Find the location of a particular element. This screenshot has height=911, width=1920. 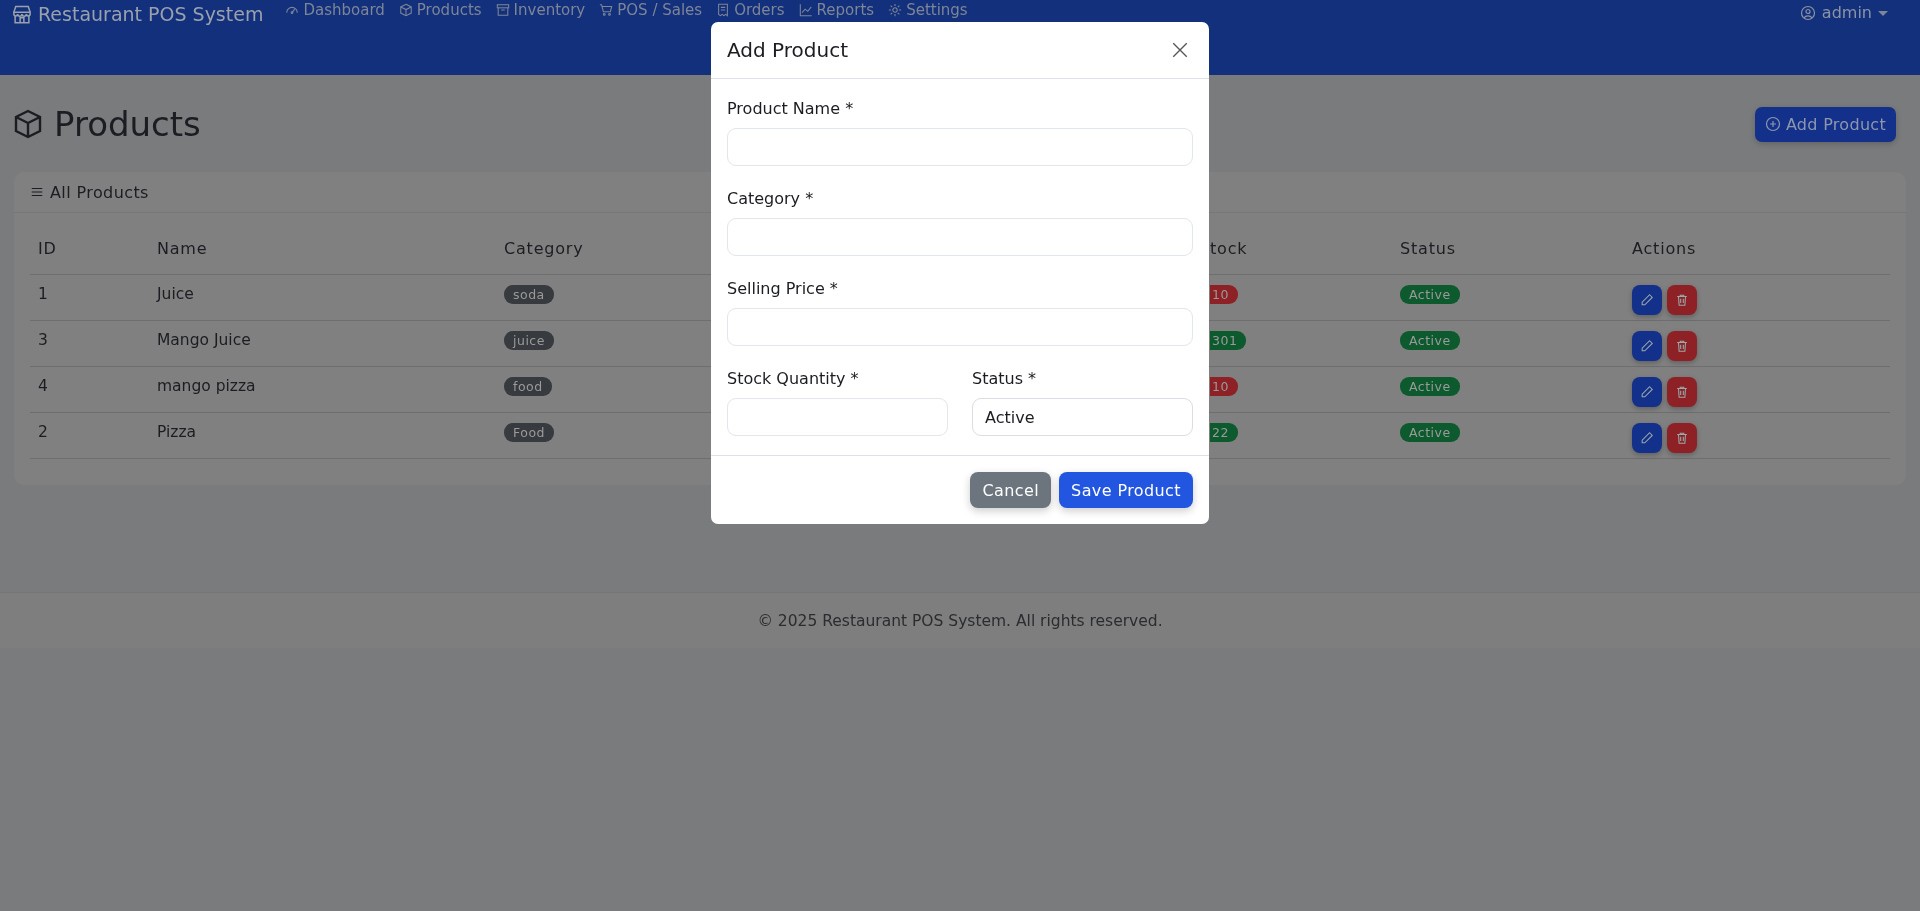

page-title: Products is located at coordinates (127, 124).